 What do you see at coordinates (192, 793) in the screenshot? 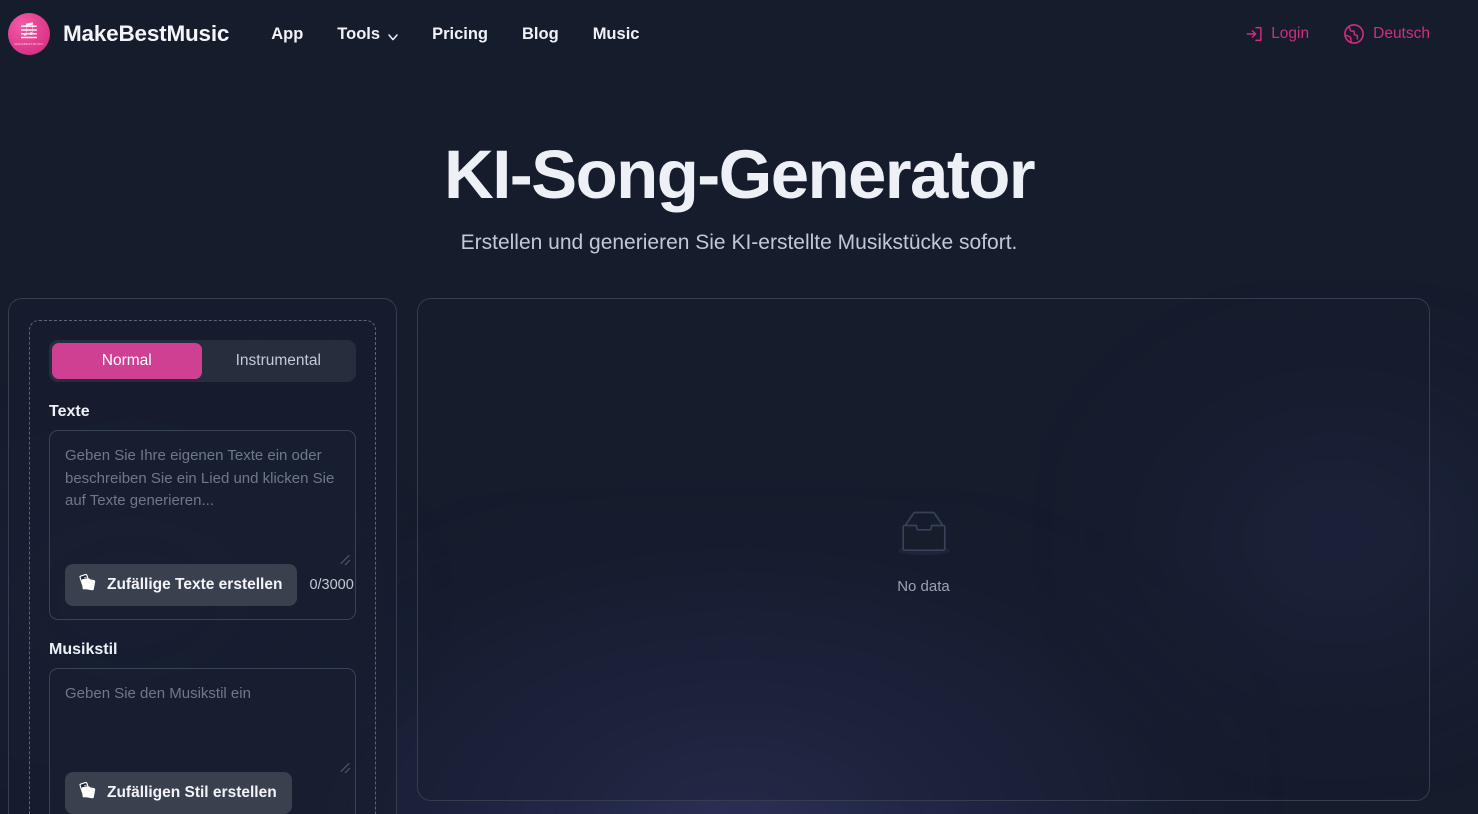
I see `generate-random-style-label: Zufälligen Stil erstellen` at bounding box center [192, 793].